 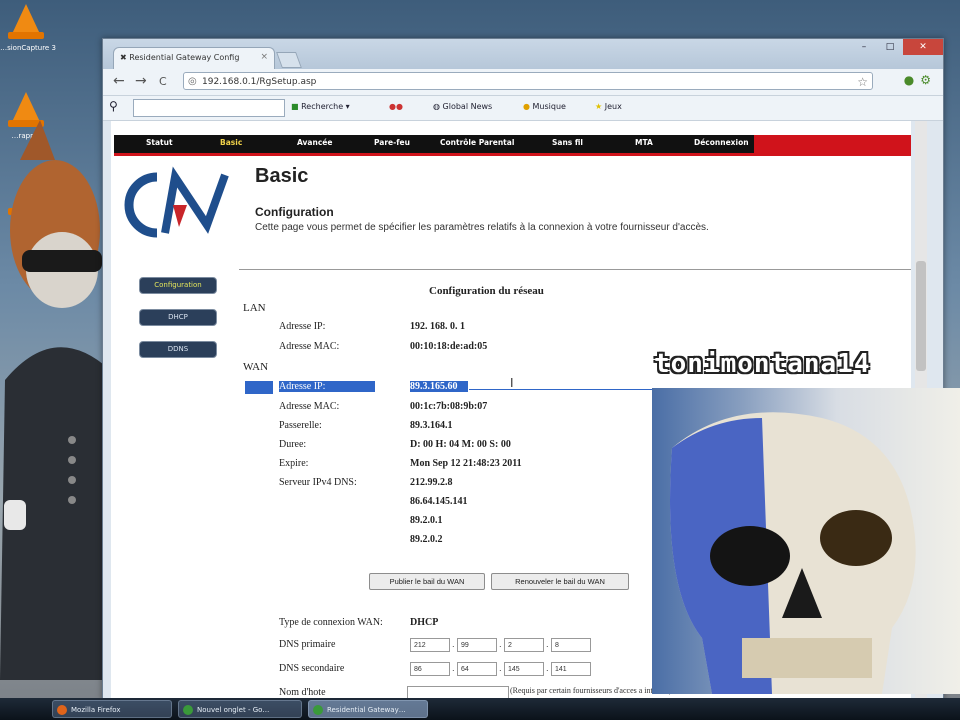 What do you see at coordinates (331, 622) in the screenshot?
I see `wan-type-label: Type de connexion WAN:` at bounding box center [331, 622].